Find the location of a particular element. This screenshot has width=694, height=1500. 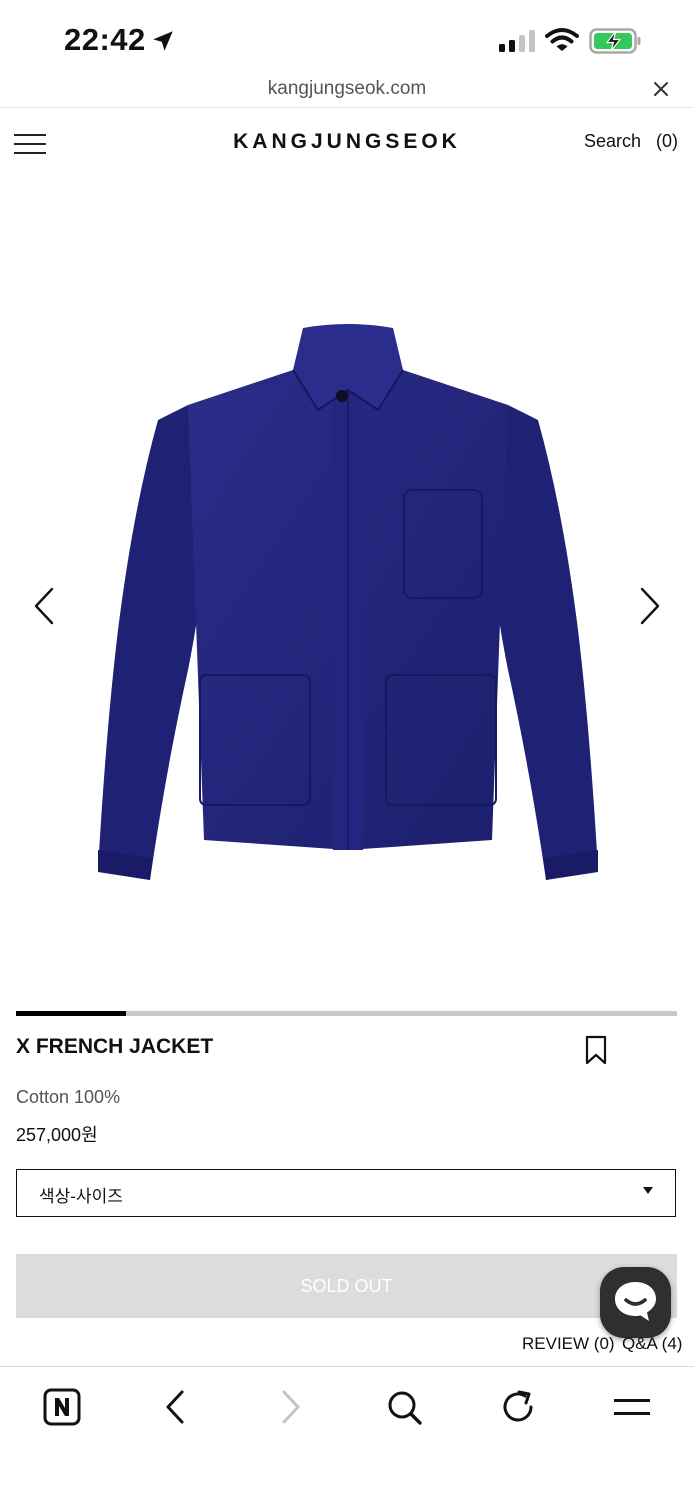

search-link: Search is located at coordinates (612, 141).